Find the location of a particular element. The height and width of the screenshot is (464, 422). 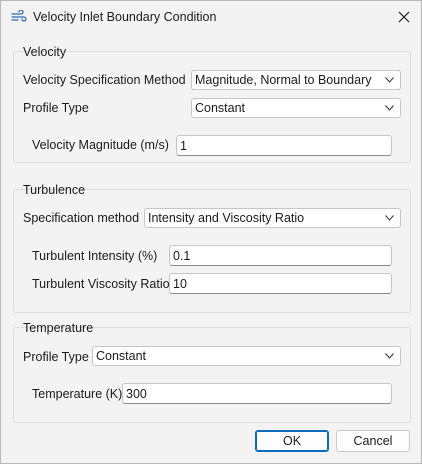

close-button is located at coordinates (404, 17).